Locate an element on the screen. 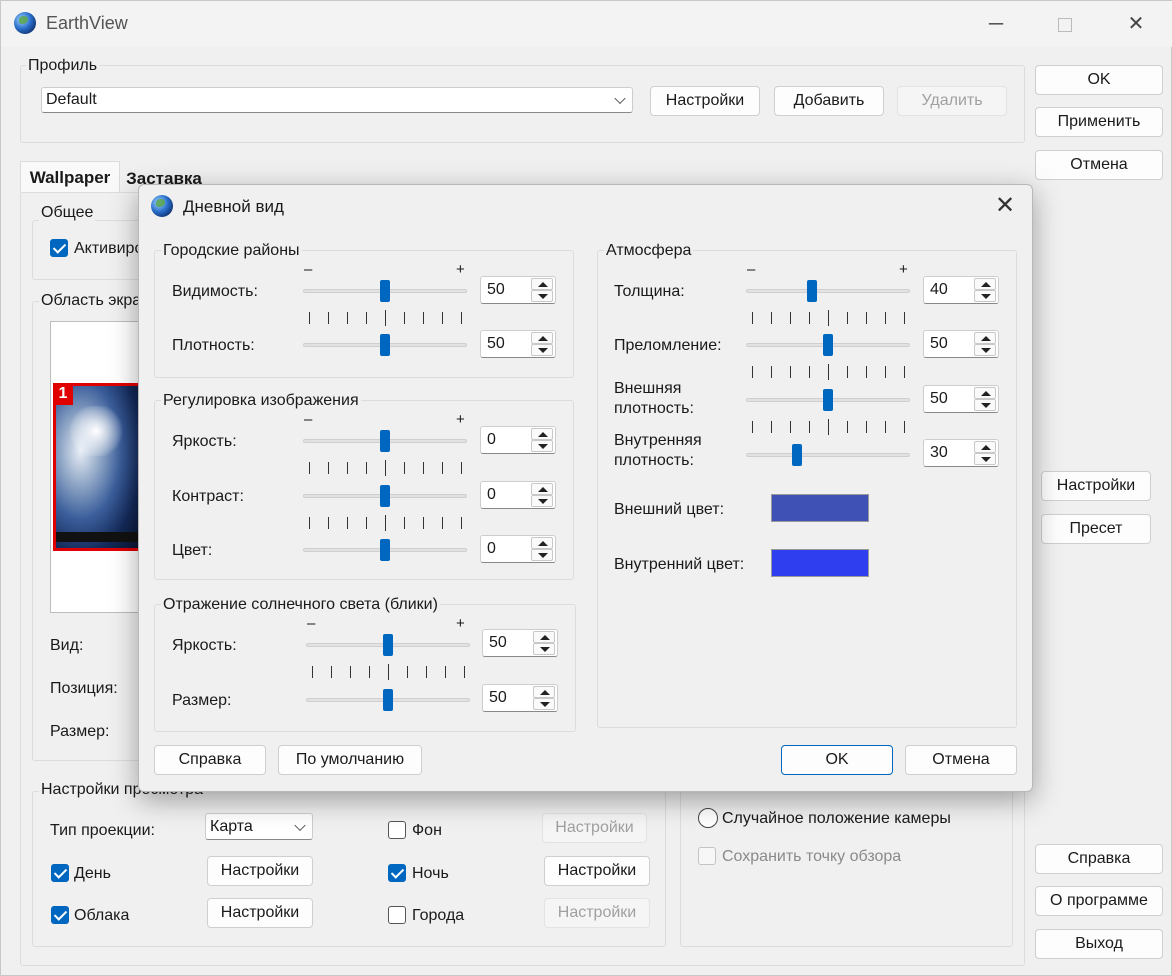 The image size is (1172, 976). outer-density-slider is located at coordinates (828, 400).